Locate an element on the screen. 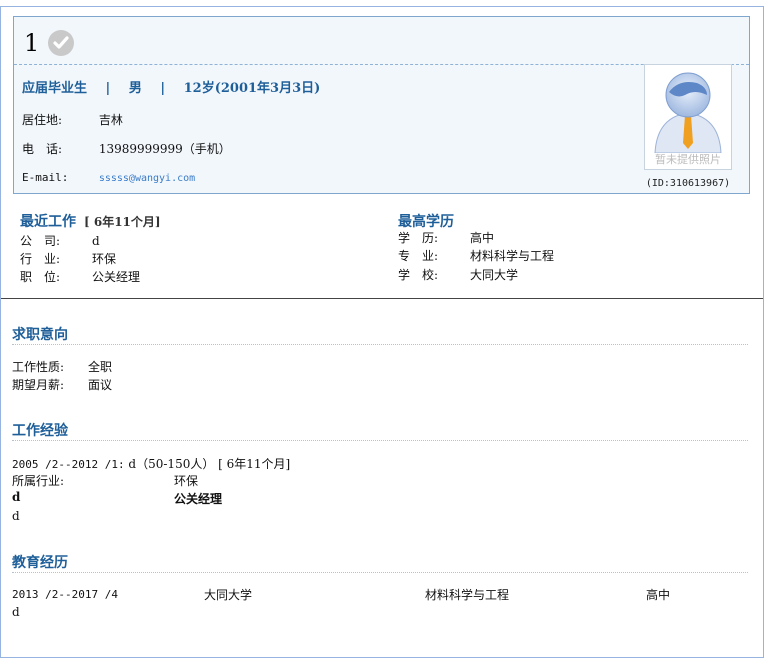  header-divider is located at coordinates (381, 64).